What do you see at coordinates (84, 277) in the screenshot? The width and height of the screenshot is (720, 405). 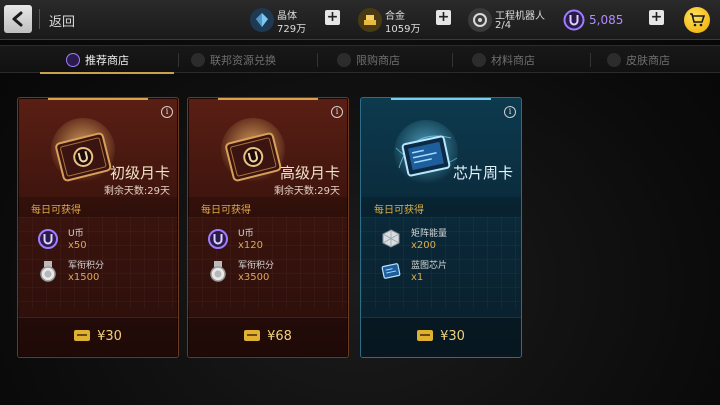 I see `reward-qty: x1500` at bounding box center [84, 277].